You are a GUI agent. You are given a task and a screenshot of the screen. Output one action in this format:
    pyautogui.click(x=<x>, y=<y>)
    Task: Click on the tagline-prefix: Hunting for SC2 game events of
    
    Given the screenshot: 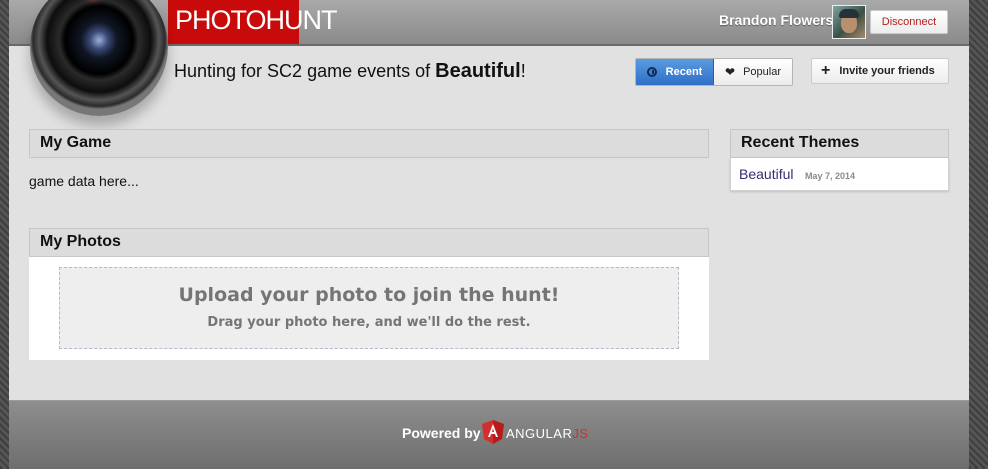 What is the action you would take?
    pyautogui.click(x=305, y=71)
    